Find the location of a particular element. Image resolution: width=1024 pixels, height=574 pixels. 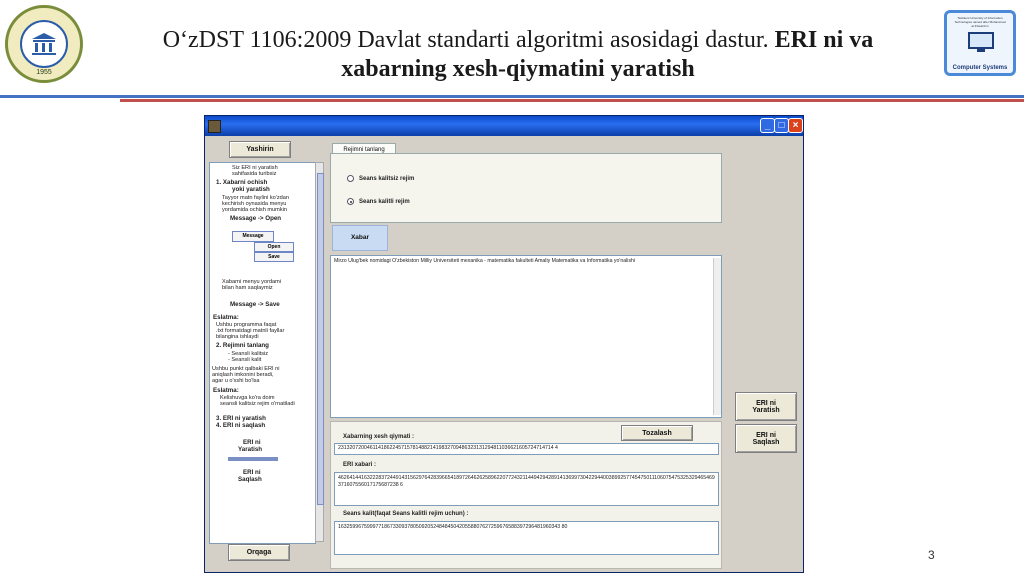

instruction-heading: Message -> Save is located at coordinates (255, 304).